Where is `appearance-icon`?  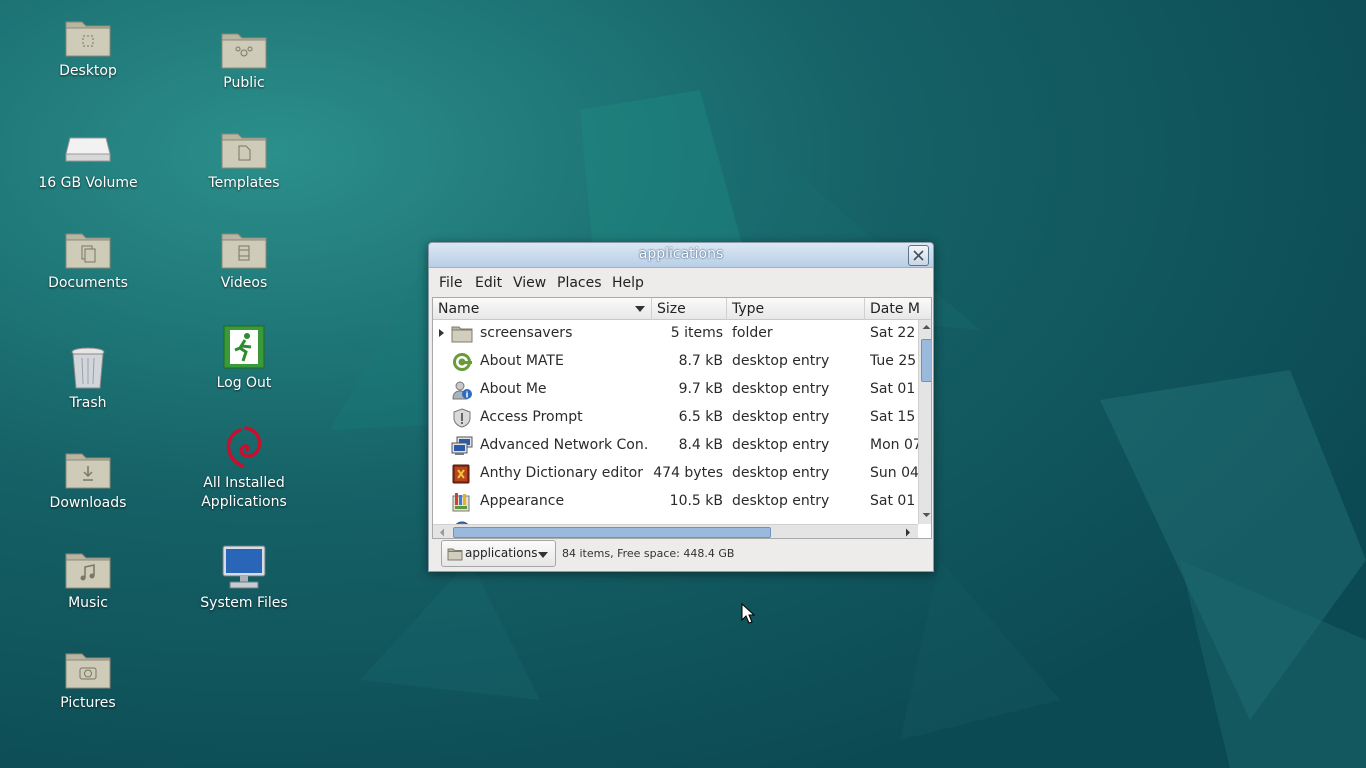 appearance-icon is located at coordinates (461, 502).